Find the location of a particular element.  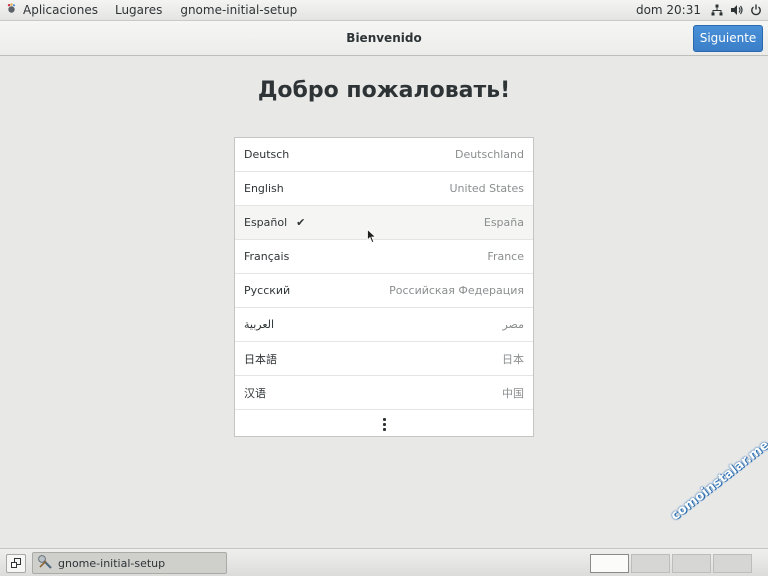

language-name: Español is located at coordinates (266, 222).